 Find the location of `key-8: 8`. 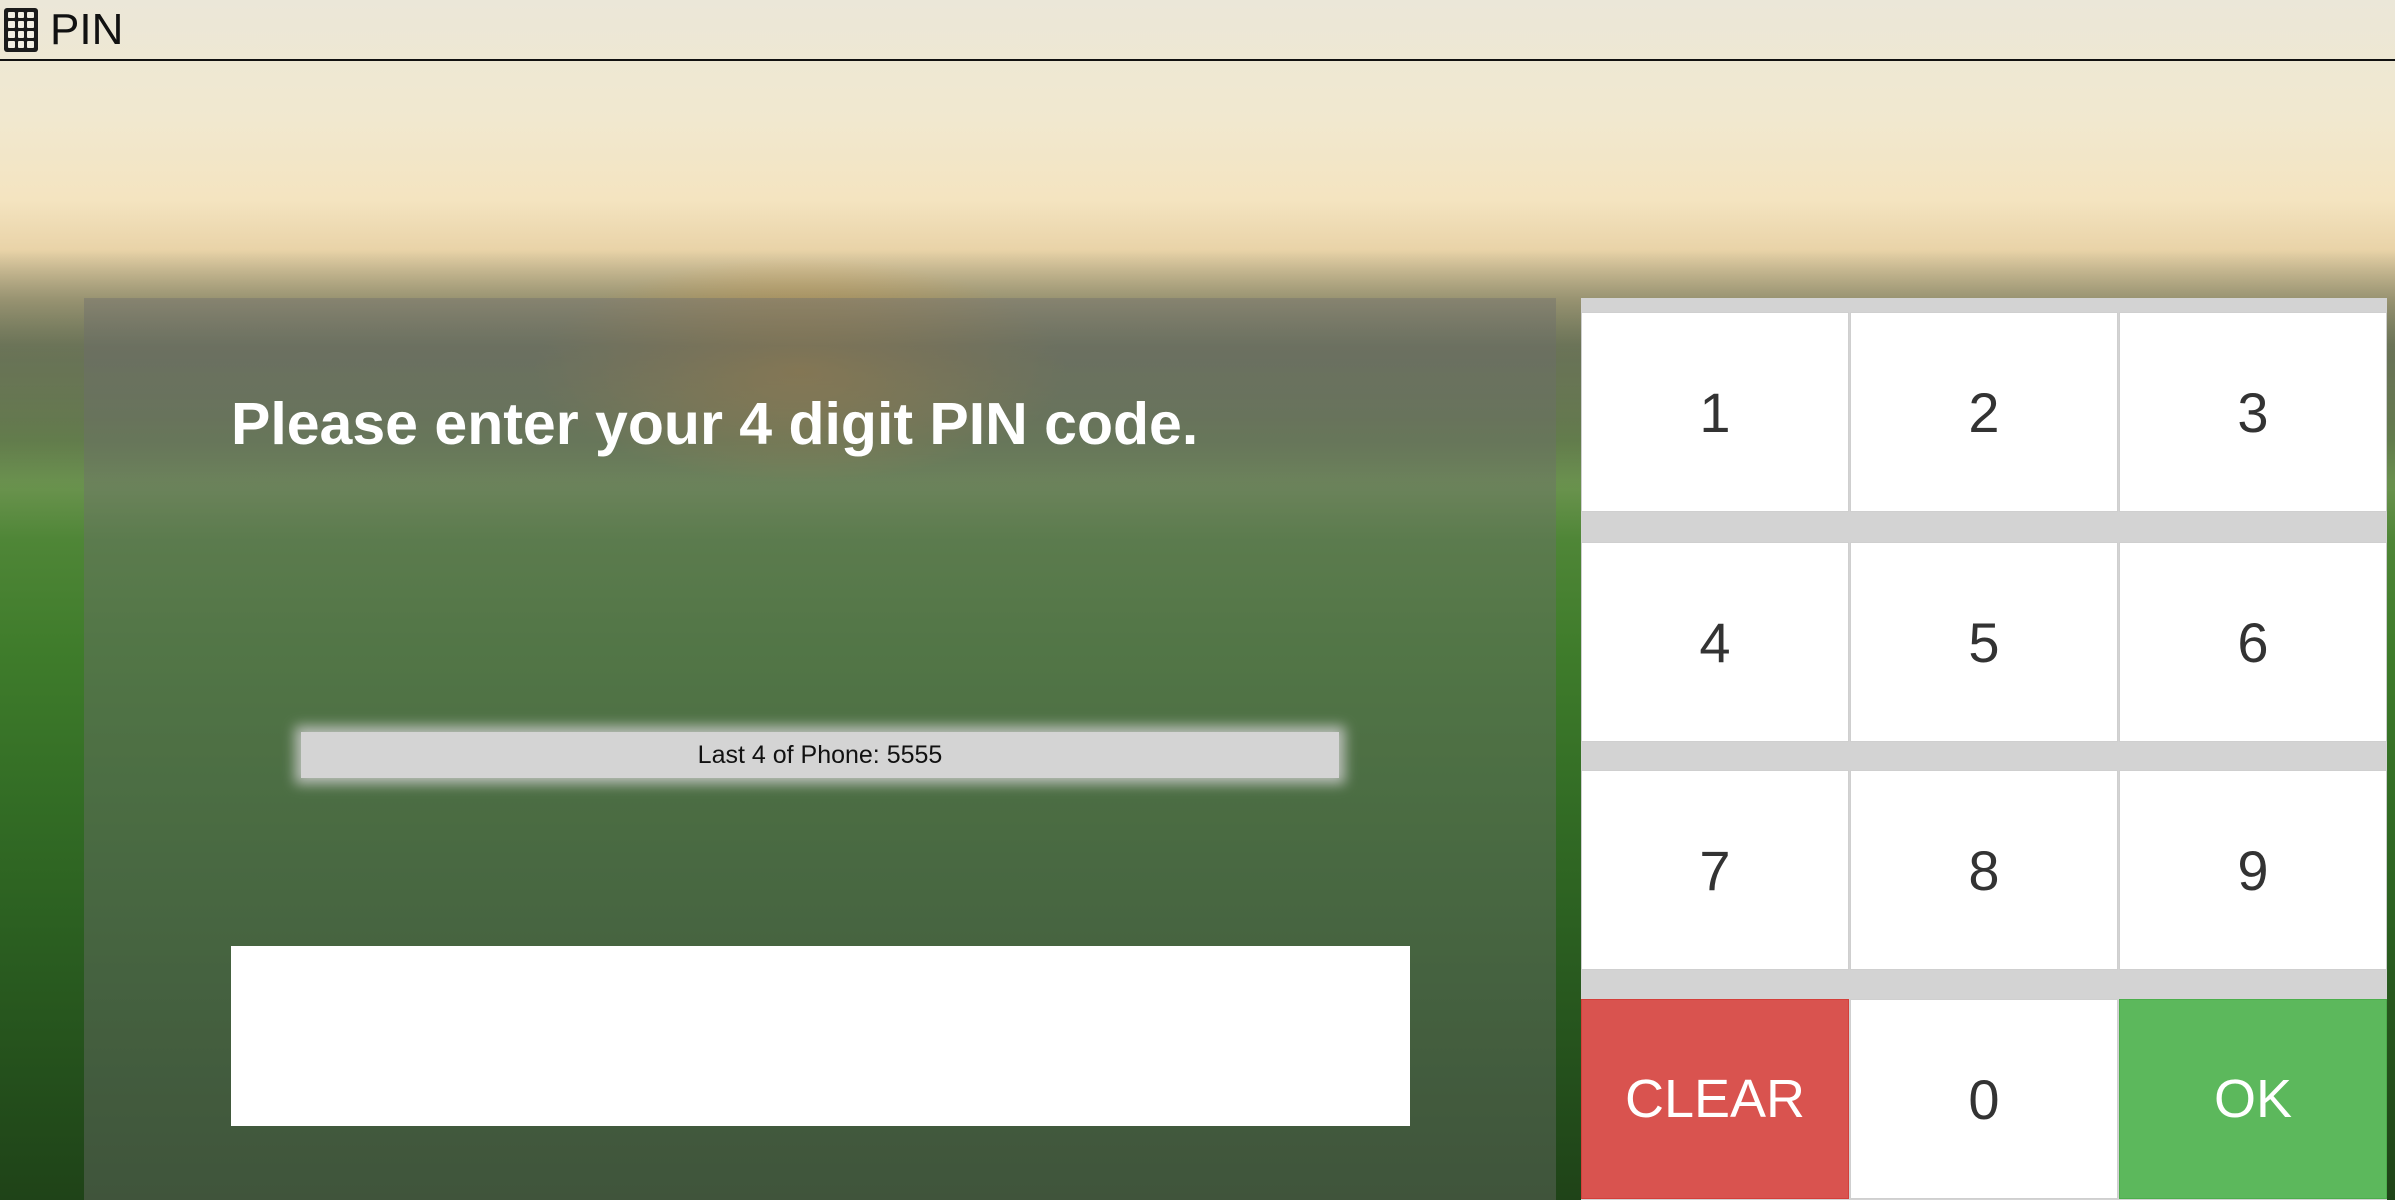

key-8: 8 is located at coordinates (1984, 870).